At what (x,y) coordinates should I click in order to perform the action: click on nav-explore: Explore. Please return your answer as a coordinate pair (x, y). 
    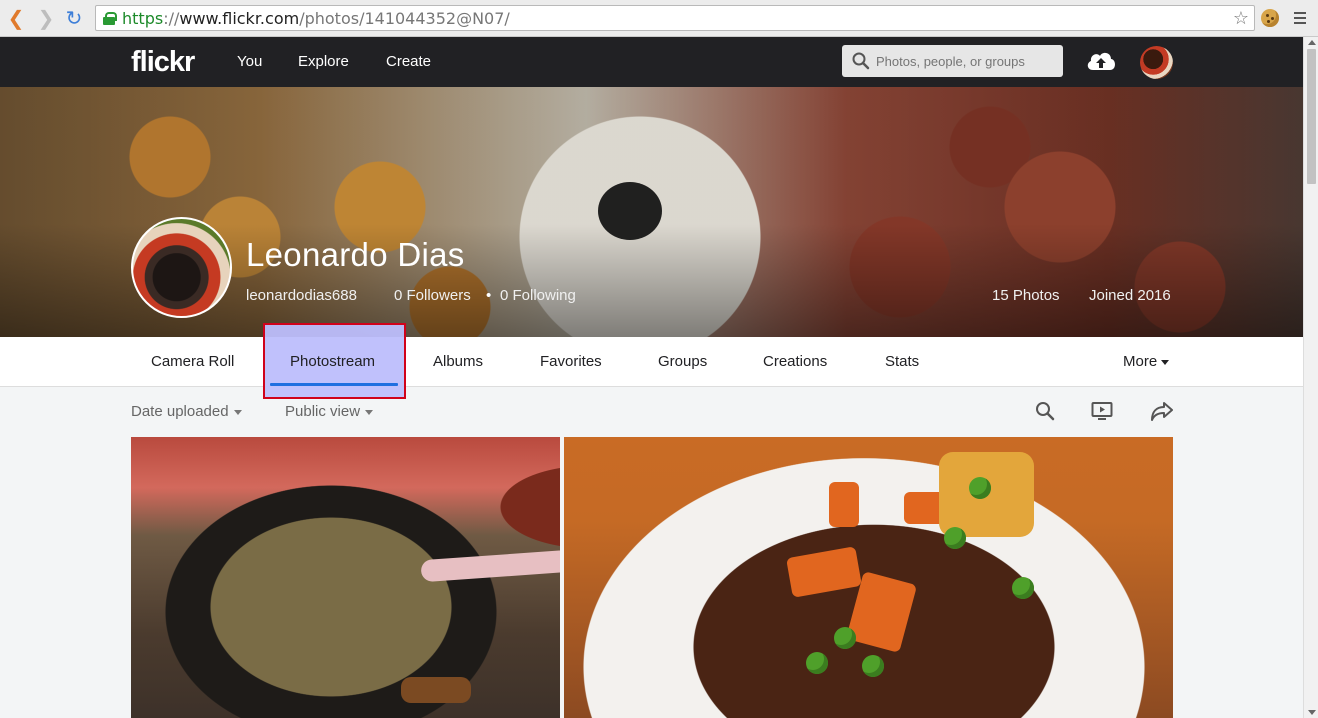
    Looking at the image, I should click on (323, 61).